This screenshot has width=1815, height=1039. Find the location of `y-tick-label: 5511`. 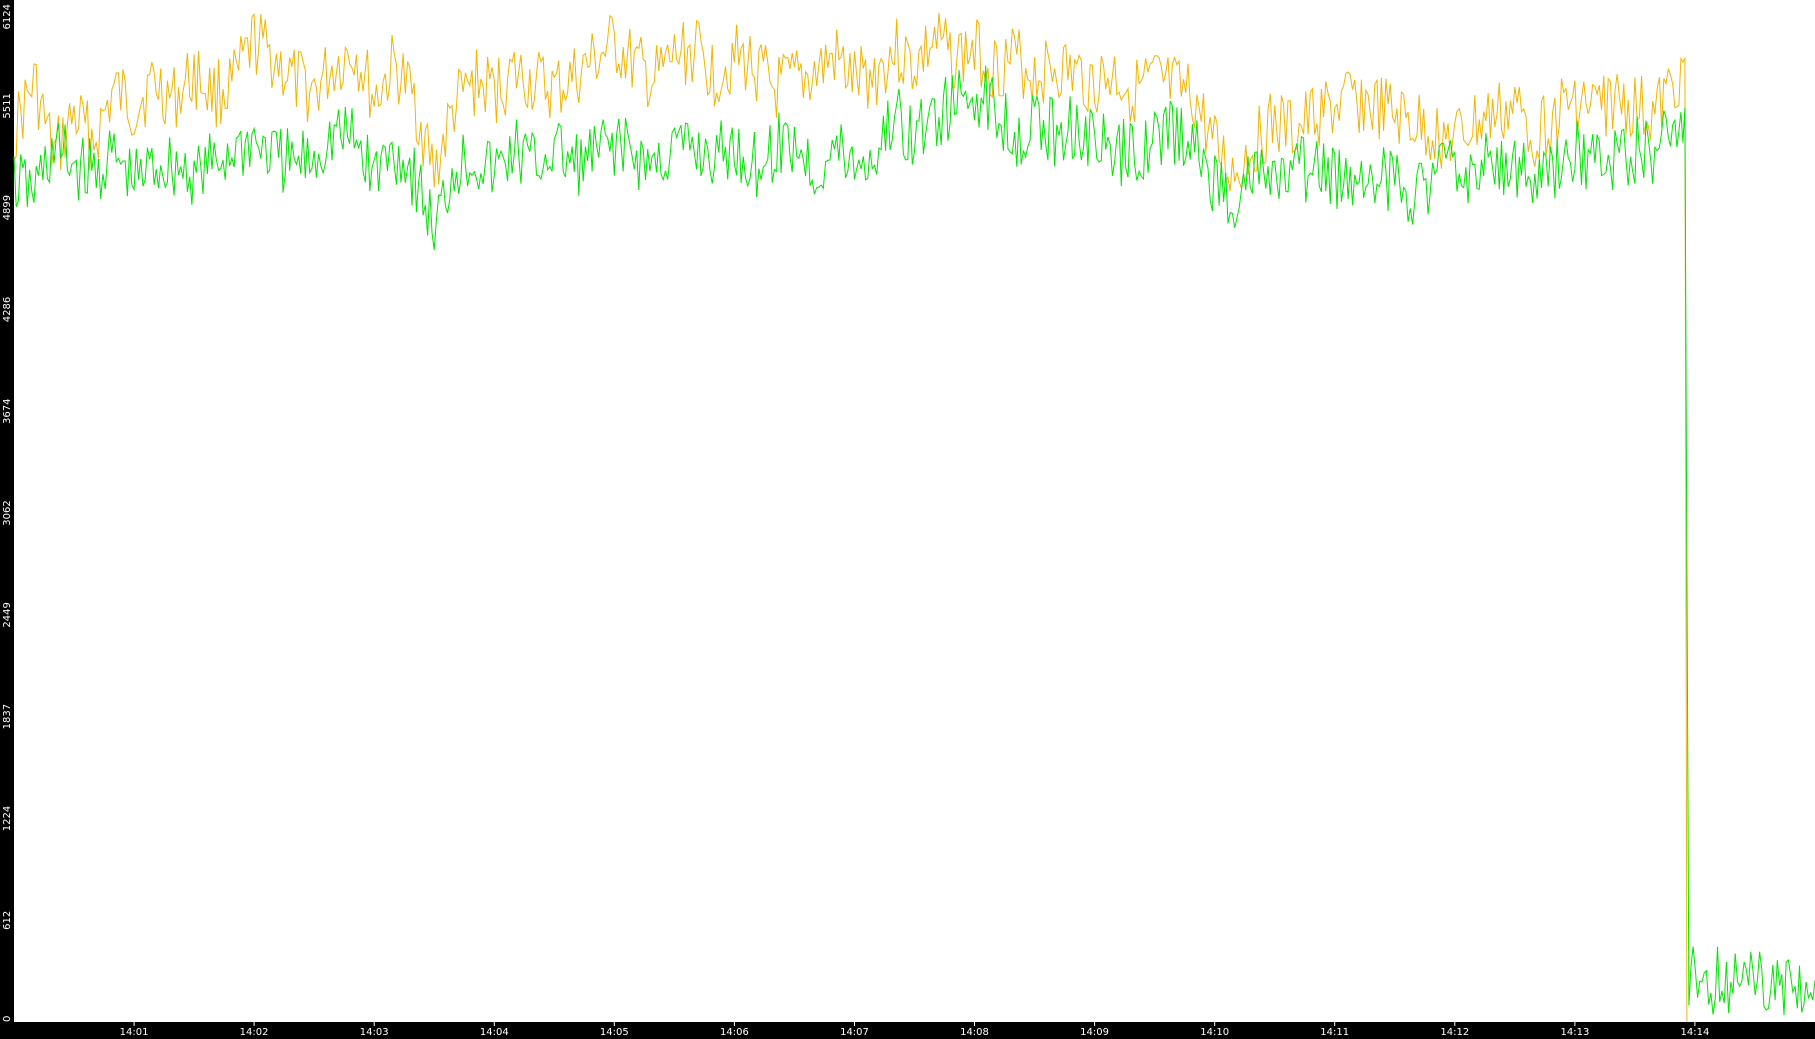

y-tick-label: 5511 is located at coordinates (7, 105).